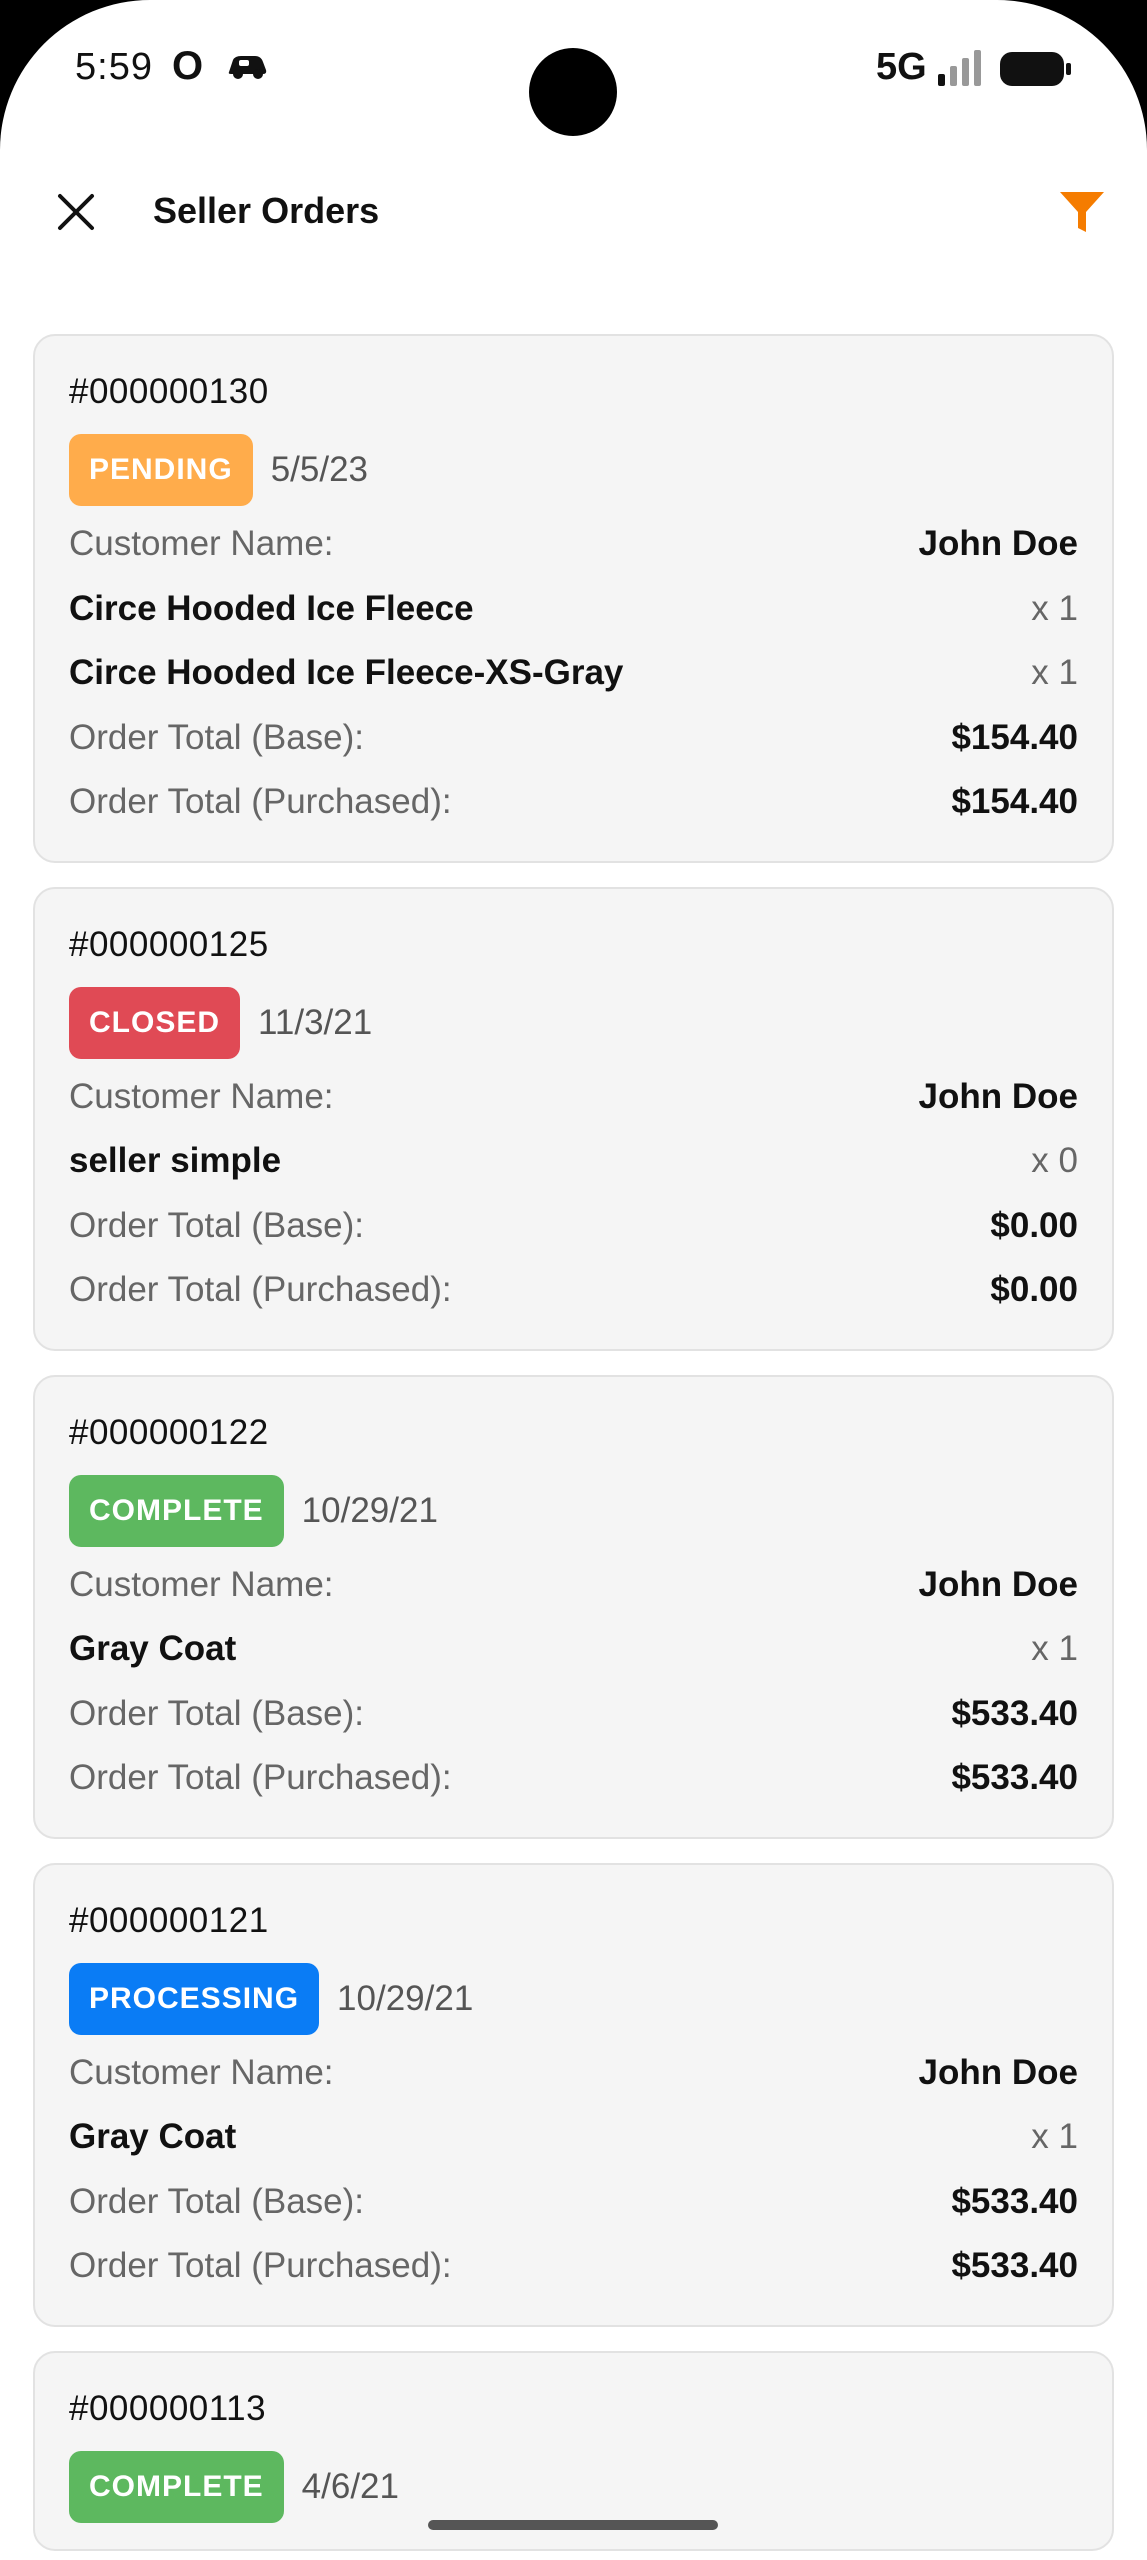  Describe the element at coordinates (114, 67) in the screenshot. I see `status-time: 5:59` at that location.